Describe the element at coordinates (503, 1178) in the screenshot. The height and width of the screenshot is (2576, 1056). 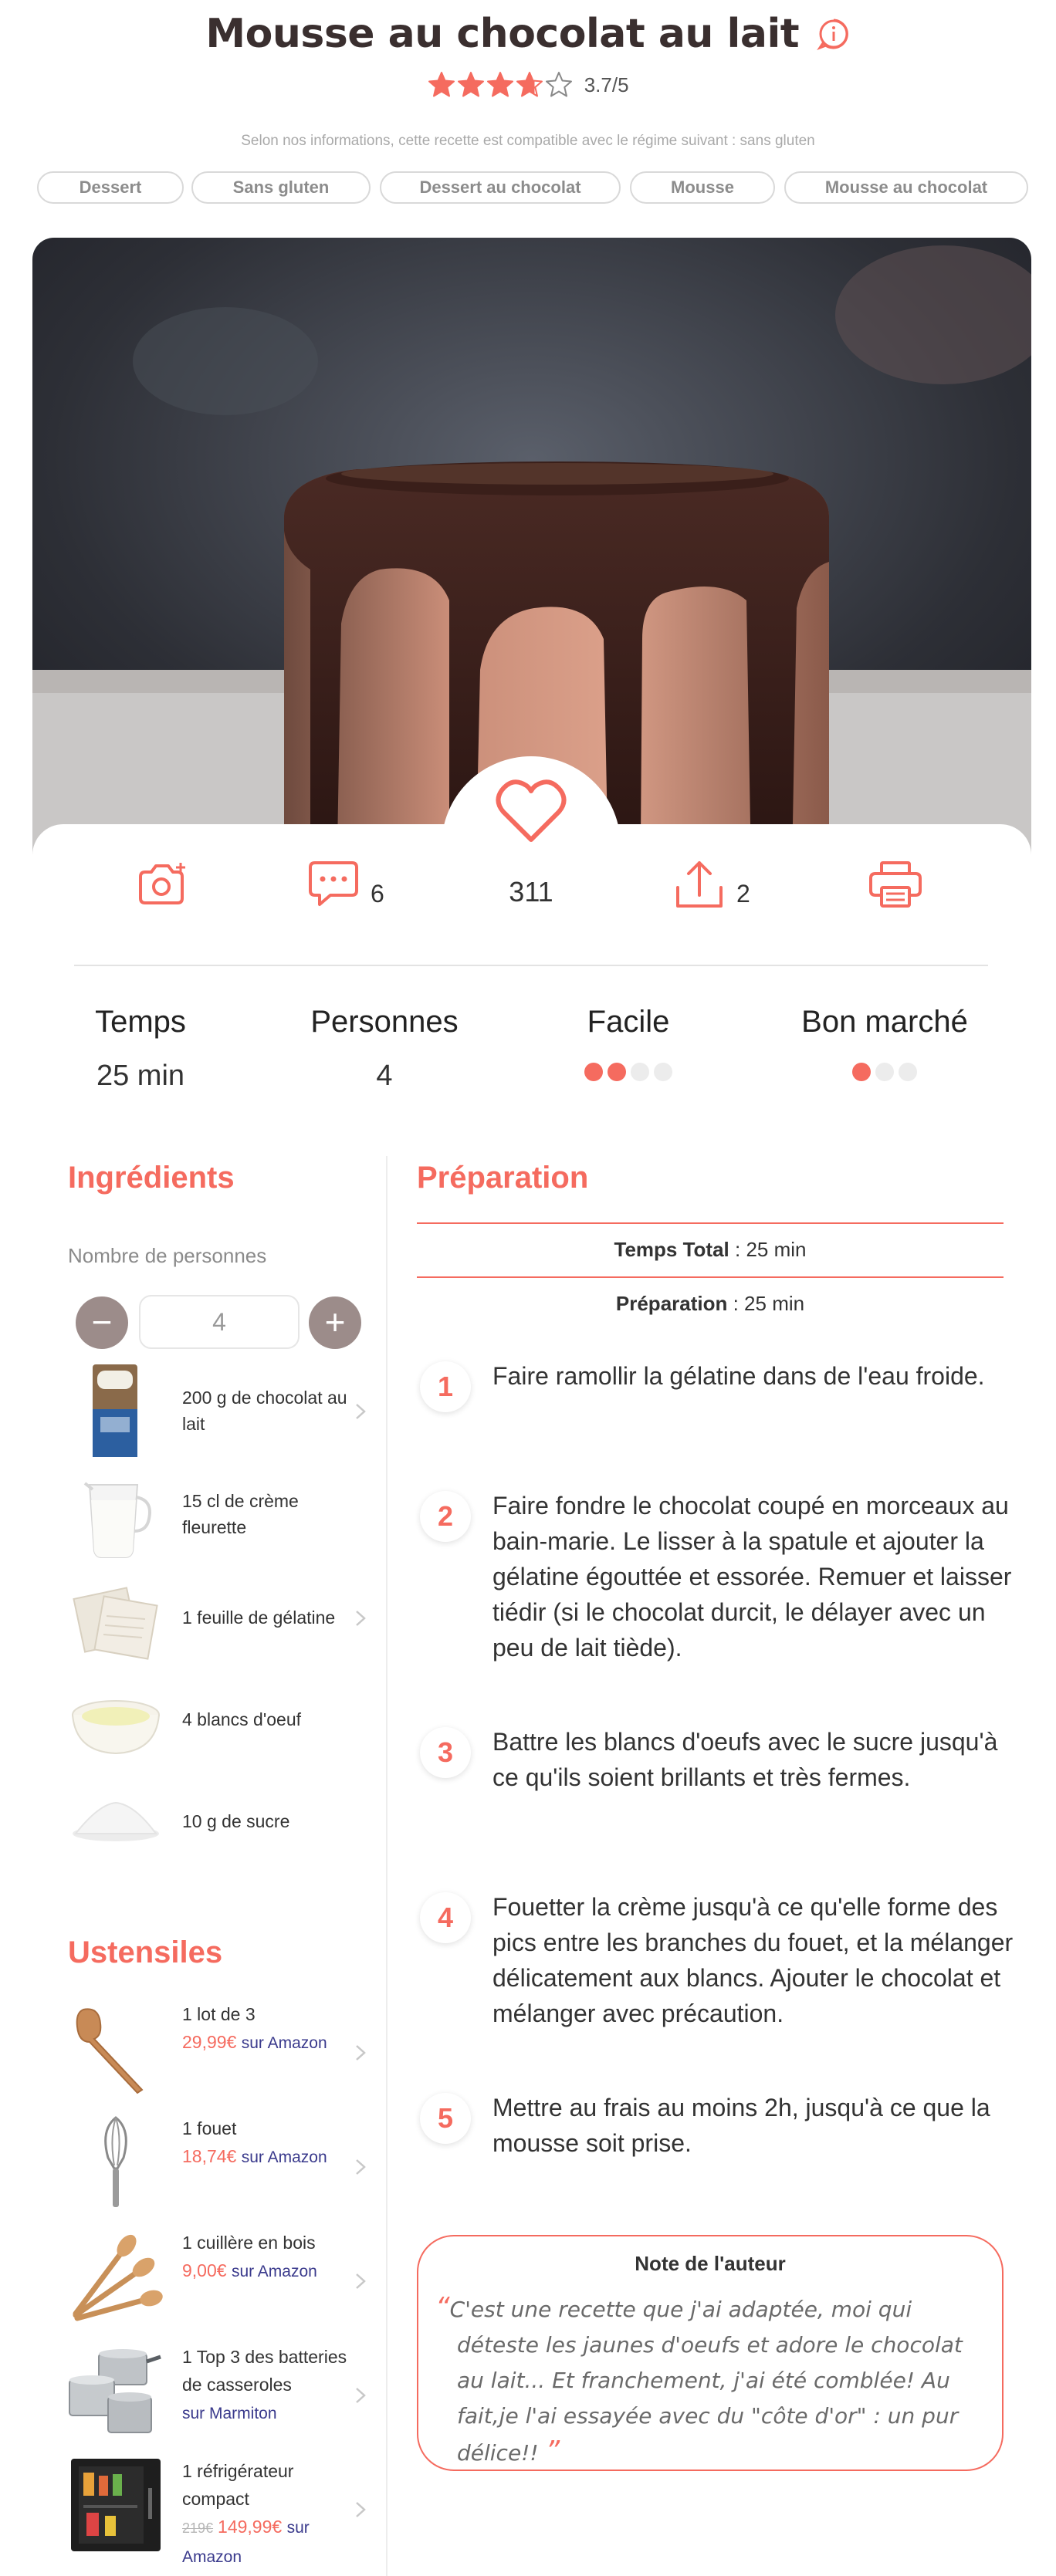
I see `preparation-heading: Préparation` at that location.